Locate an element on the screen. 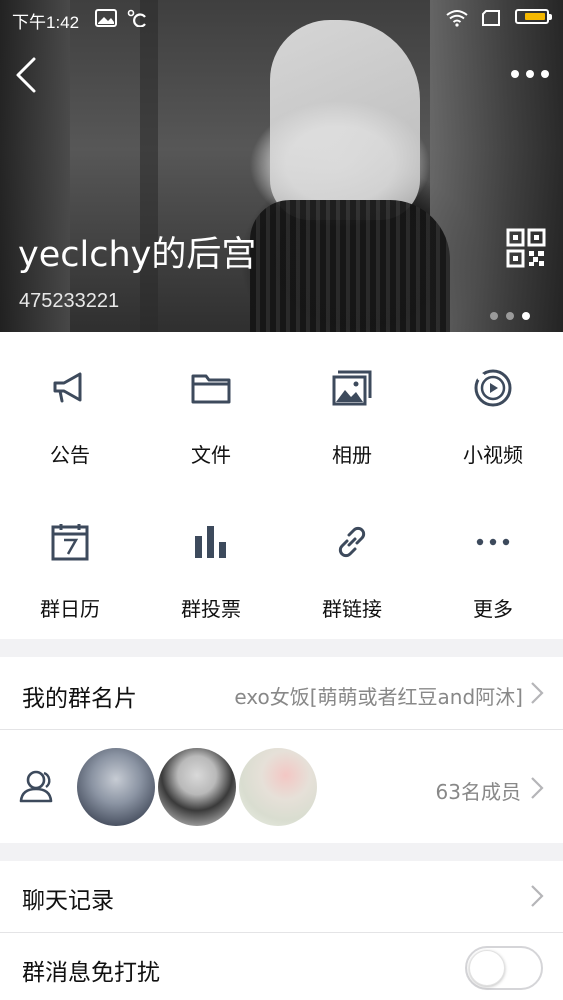  my-group-card-value: exo女饭[萌萌或者红豆and阿沐] is located at coordinates (378, 697).